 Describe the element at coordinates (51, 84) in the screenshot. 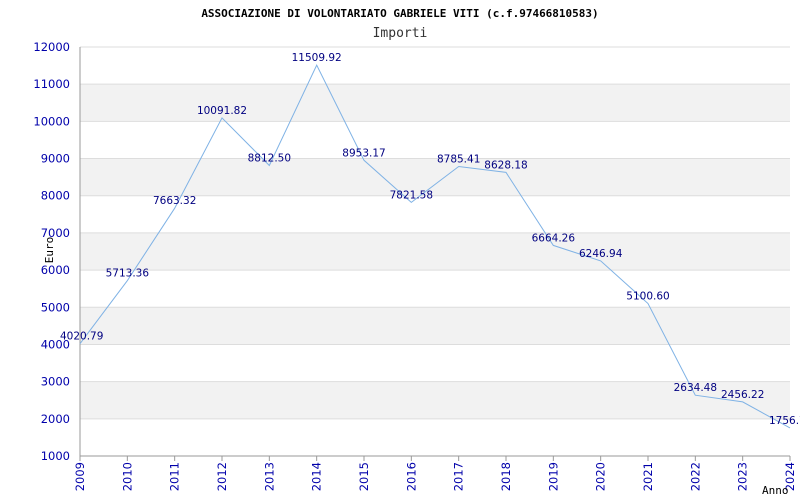

I see `y-tick-label: 11000` at that location.